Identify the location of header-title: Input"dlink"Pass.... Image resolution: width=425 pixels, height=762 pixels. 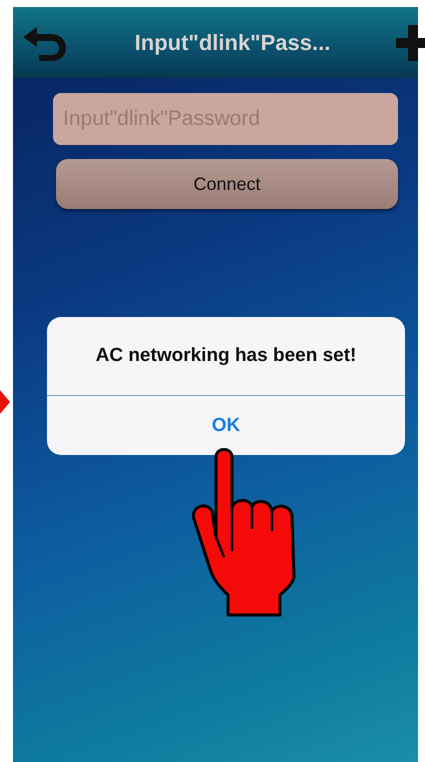
(232, 43).